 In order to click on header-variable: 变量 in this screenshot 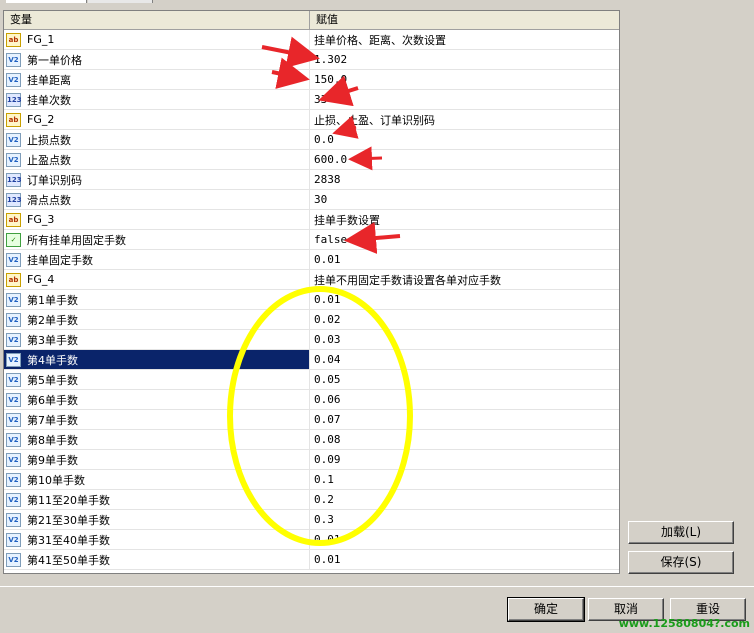, I will do `click(157, 20)`.